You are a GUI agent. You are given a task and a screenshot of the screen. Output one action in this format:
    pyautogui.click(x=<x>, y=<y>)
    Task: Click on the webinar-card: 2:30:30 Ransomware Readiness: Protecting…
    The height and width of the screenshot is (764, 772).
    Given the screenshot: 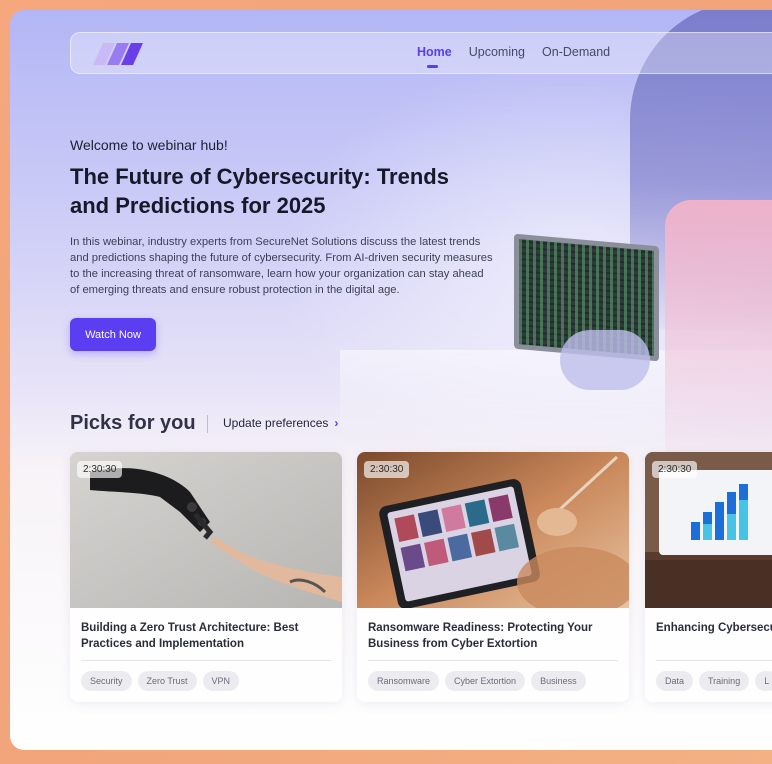 What is the action you would take?
    pyautogui.click(x=493, y=577)
    